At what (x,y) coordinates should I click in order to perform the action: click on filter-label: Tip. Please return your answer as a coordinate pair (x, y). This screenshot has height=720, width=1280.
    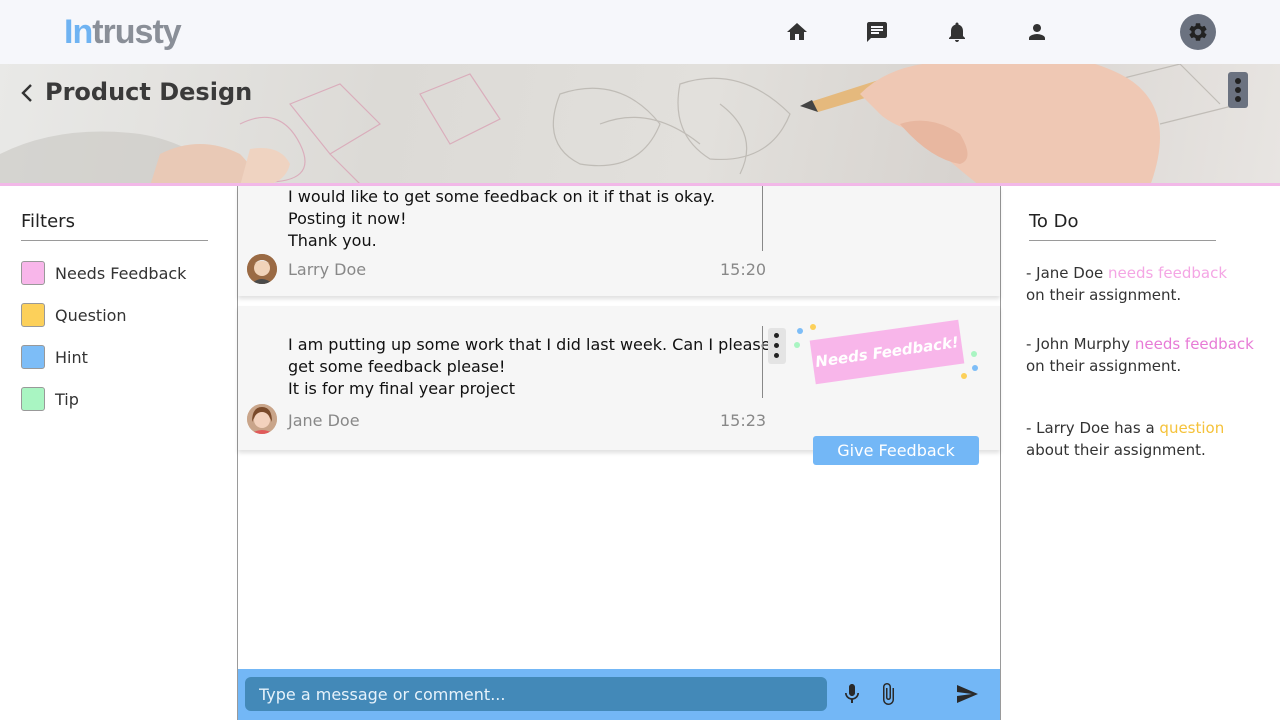
    Looking at the image, I should click on (67, 399).